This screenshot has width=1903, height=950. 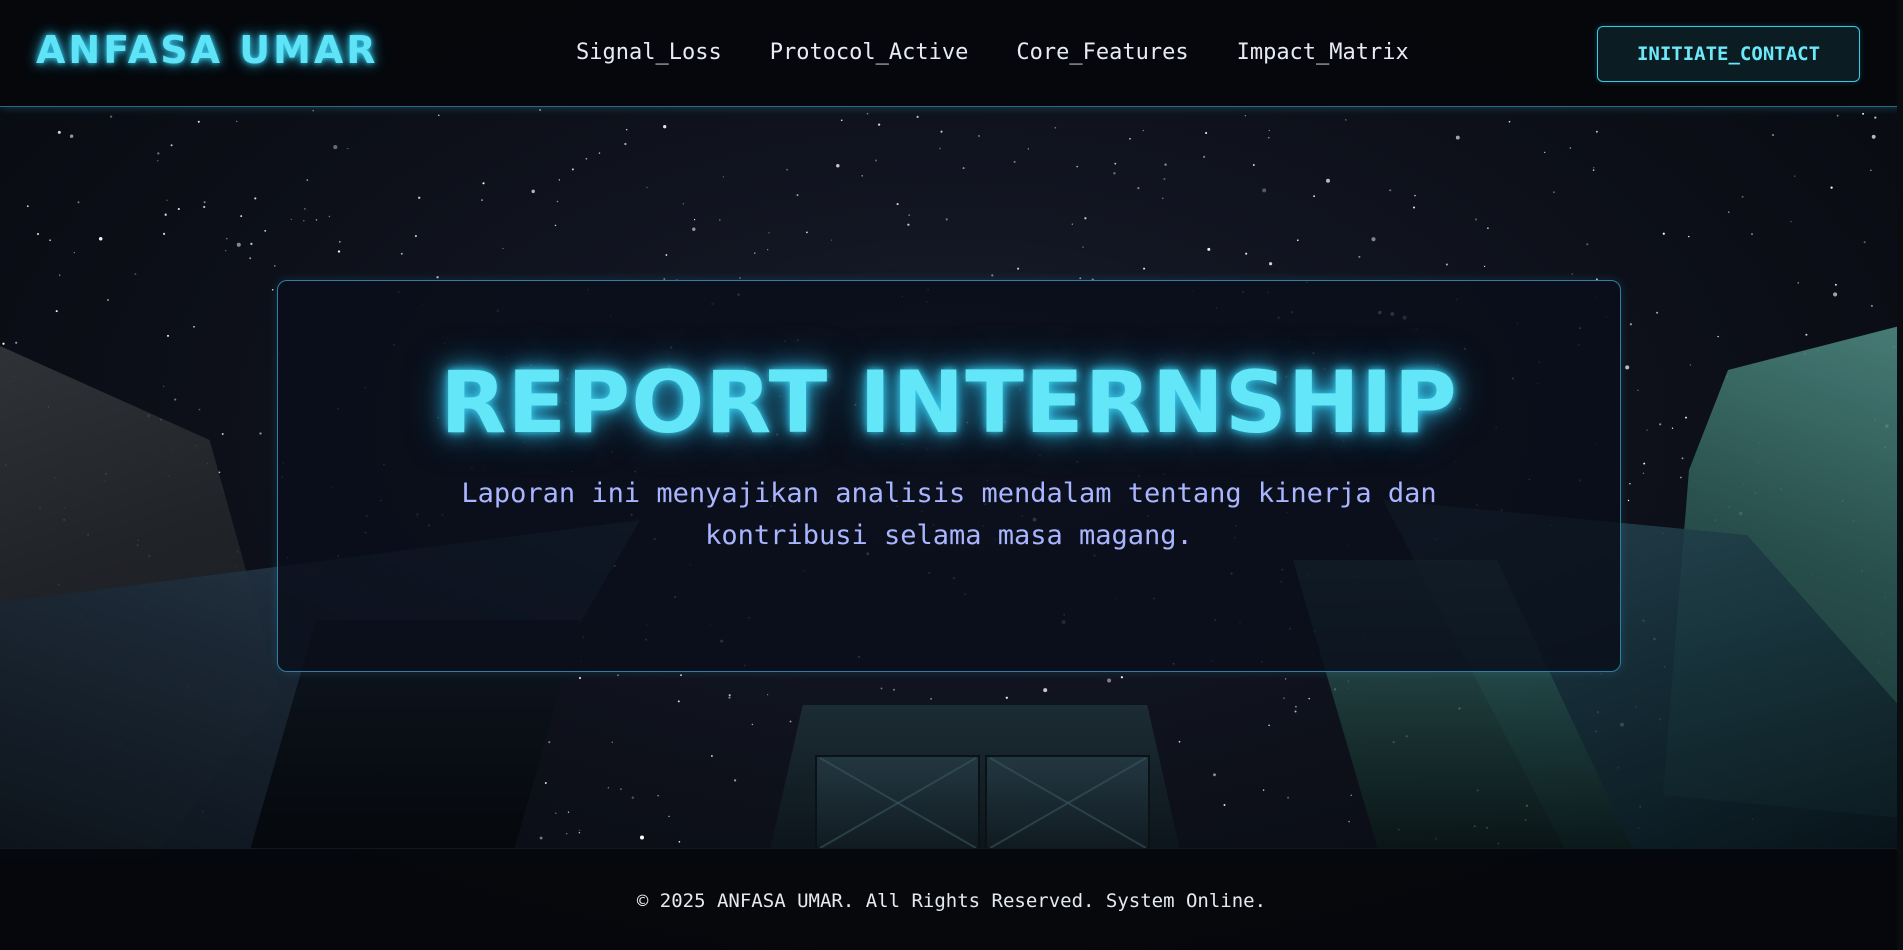 I want to click on hero-subtitle-line-2: kontribusi selama masa magang., so click(x=949, y=535).